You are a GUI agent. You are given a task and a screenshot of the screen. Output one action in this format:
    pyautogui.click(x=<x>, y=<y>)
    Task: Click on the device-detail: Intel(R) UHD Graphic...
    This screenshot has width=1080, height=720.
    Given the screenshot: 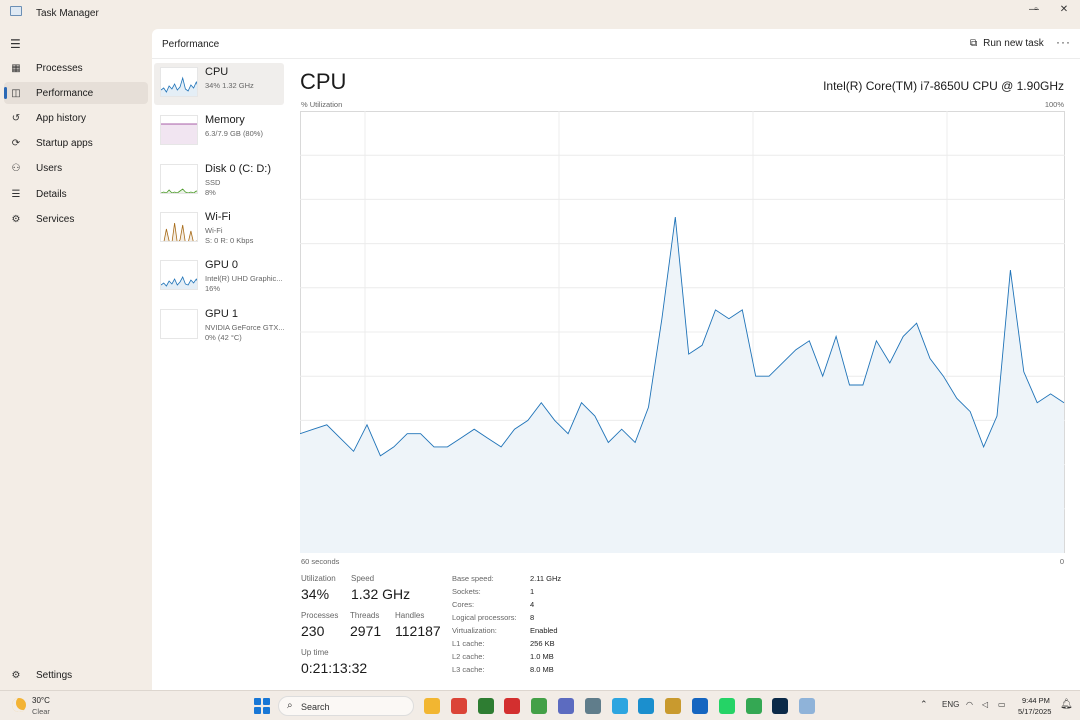 What is the action you would take?
    pyautogui.click(x=244, y=279)
    